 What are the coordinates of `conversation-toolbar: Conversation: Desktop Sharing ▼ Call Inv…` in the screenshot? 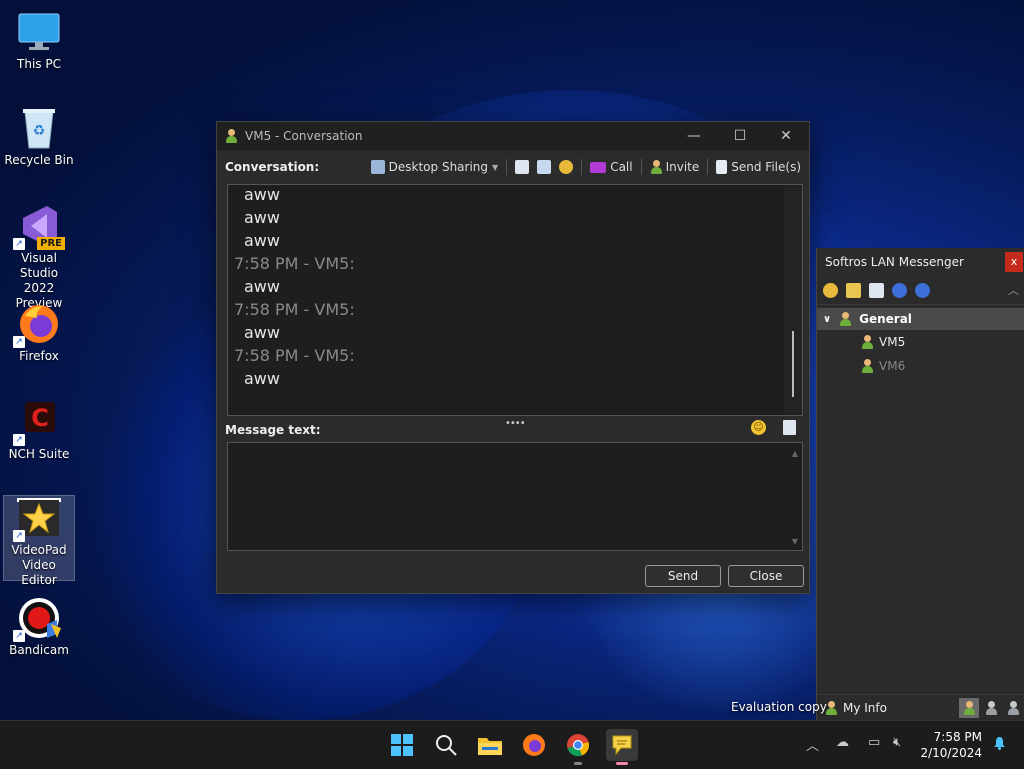 It's located at (513, 167).